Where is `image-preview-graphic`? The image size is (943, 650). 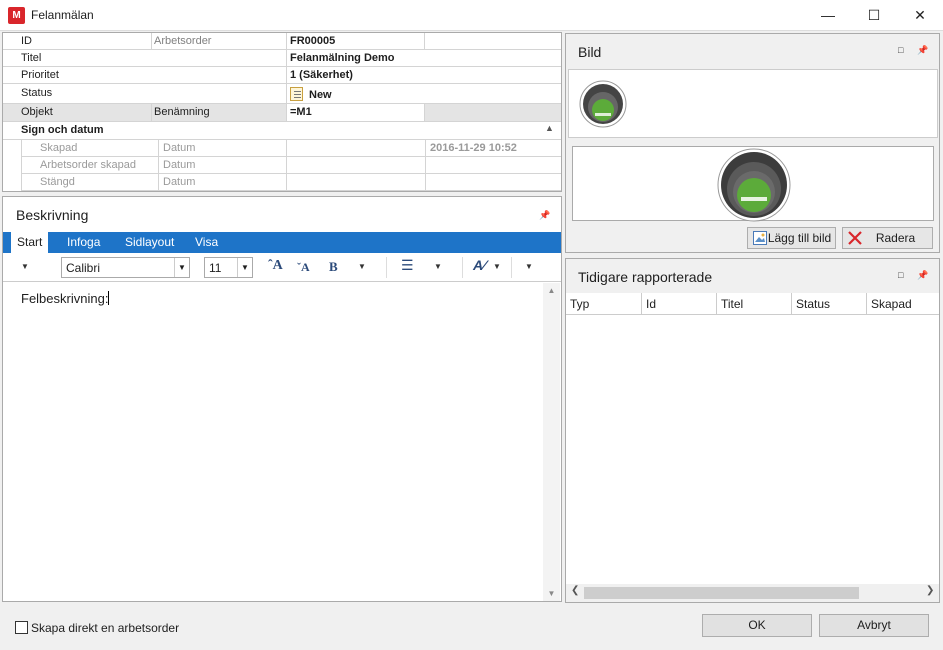
image-preview-graphic is located at coordinates (754, 185).